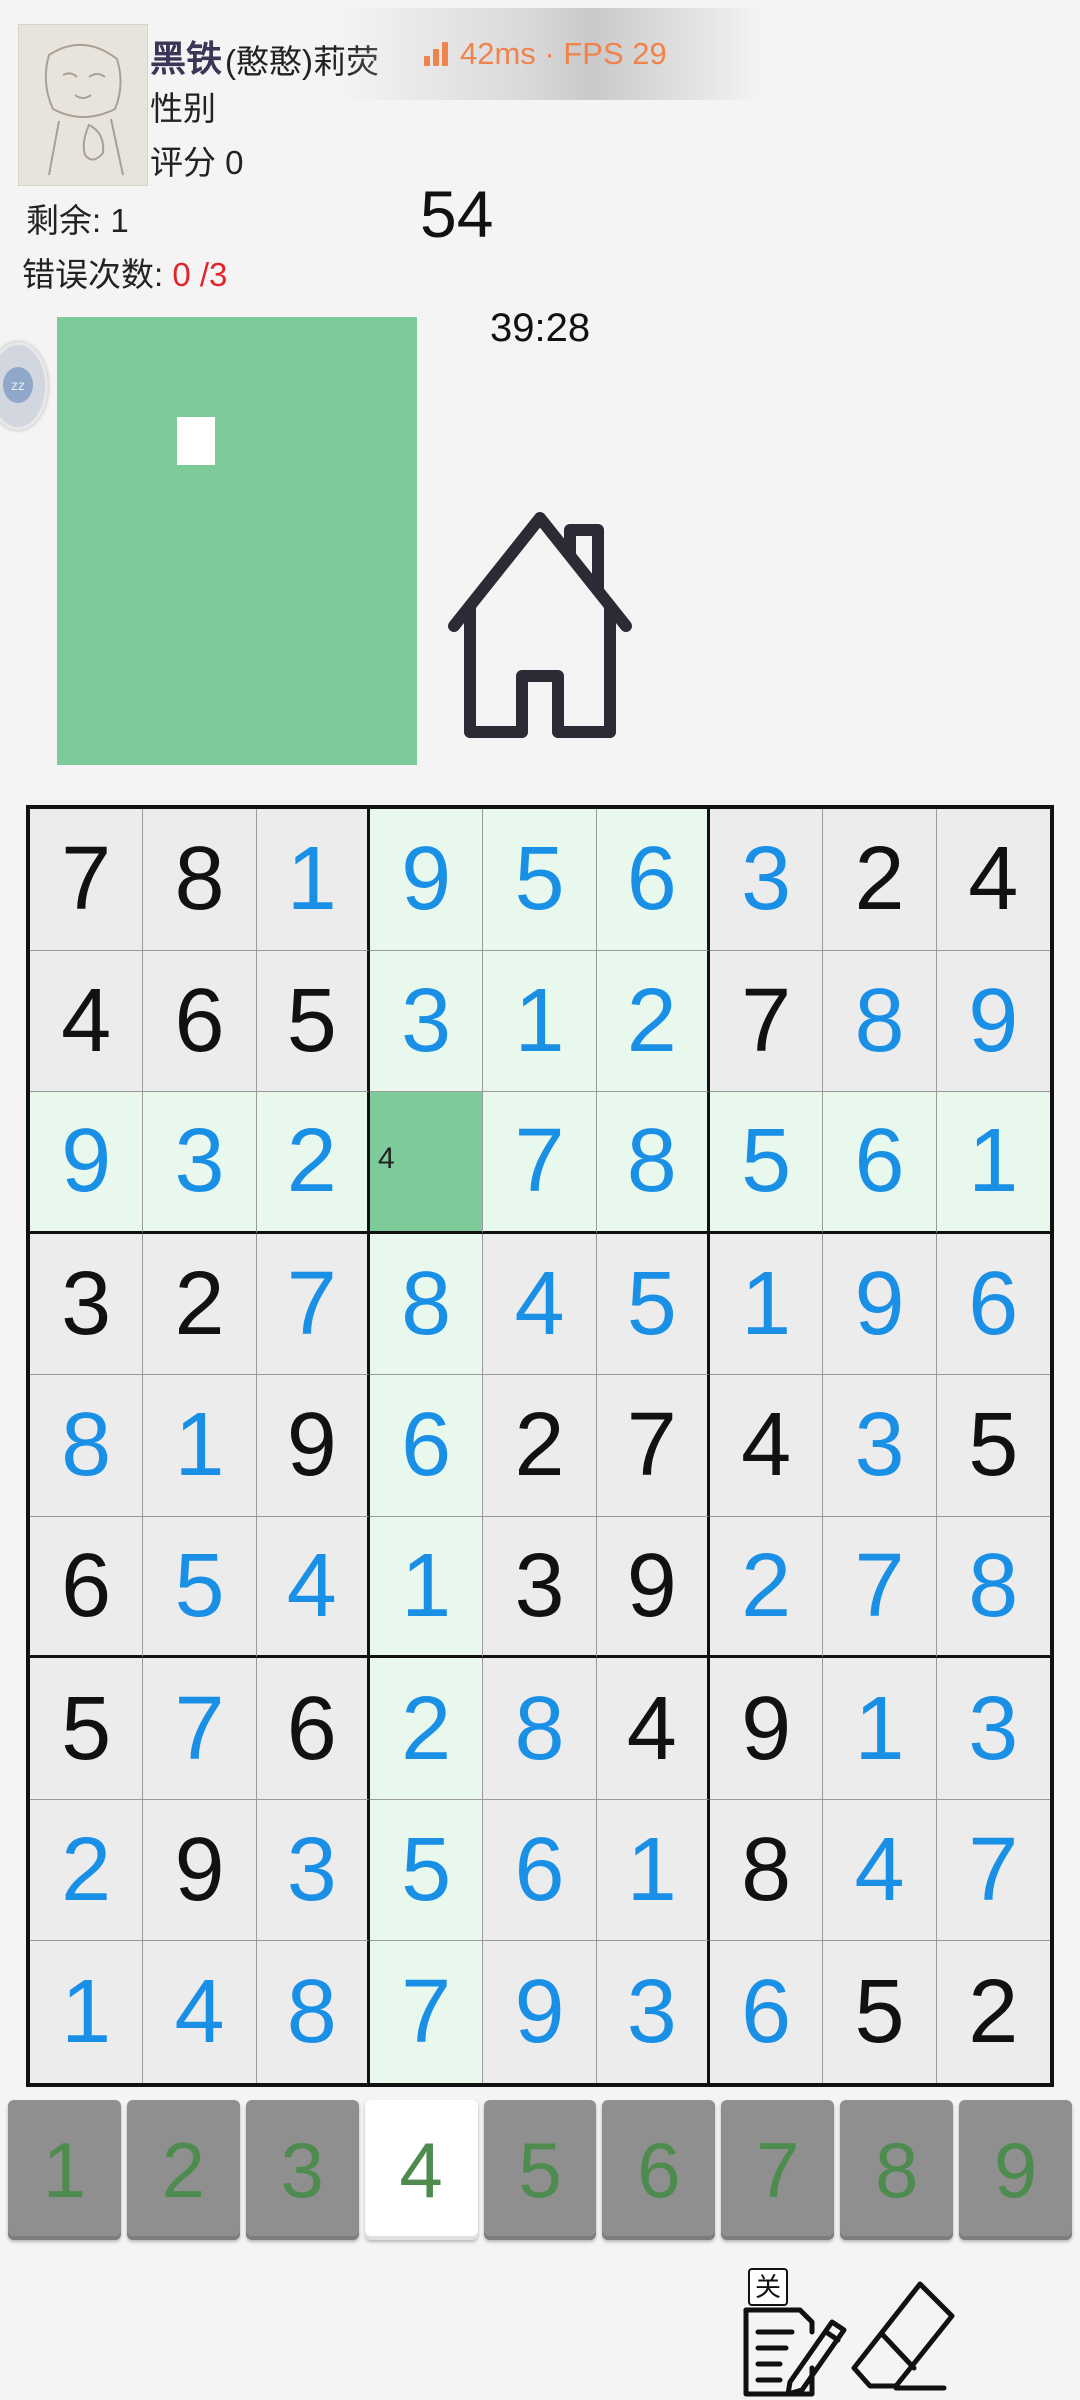  Describe the element at coordinates (767, 1021) in the screenshot. I see `sudoku-cell-r2c7: 7` at that location.